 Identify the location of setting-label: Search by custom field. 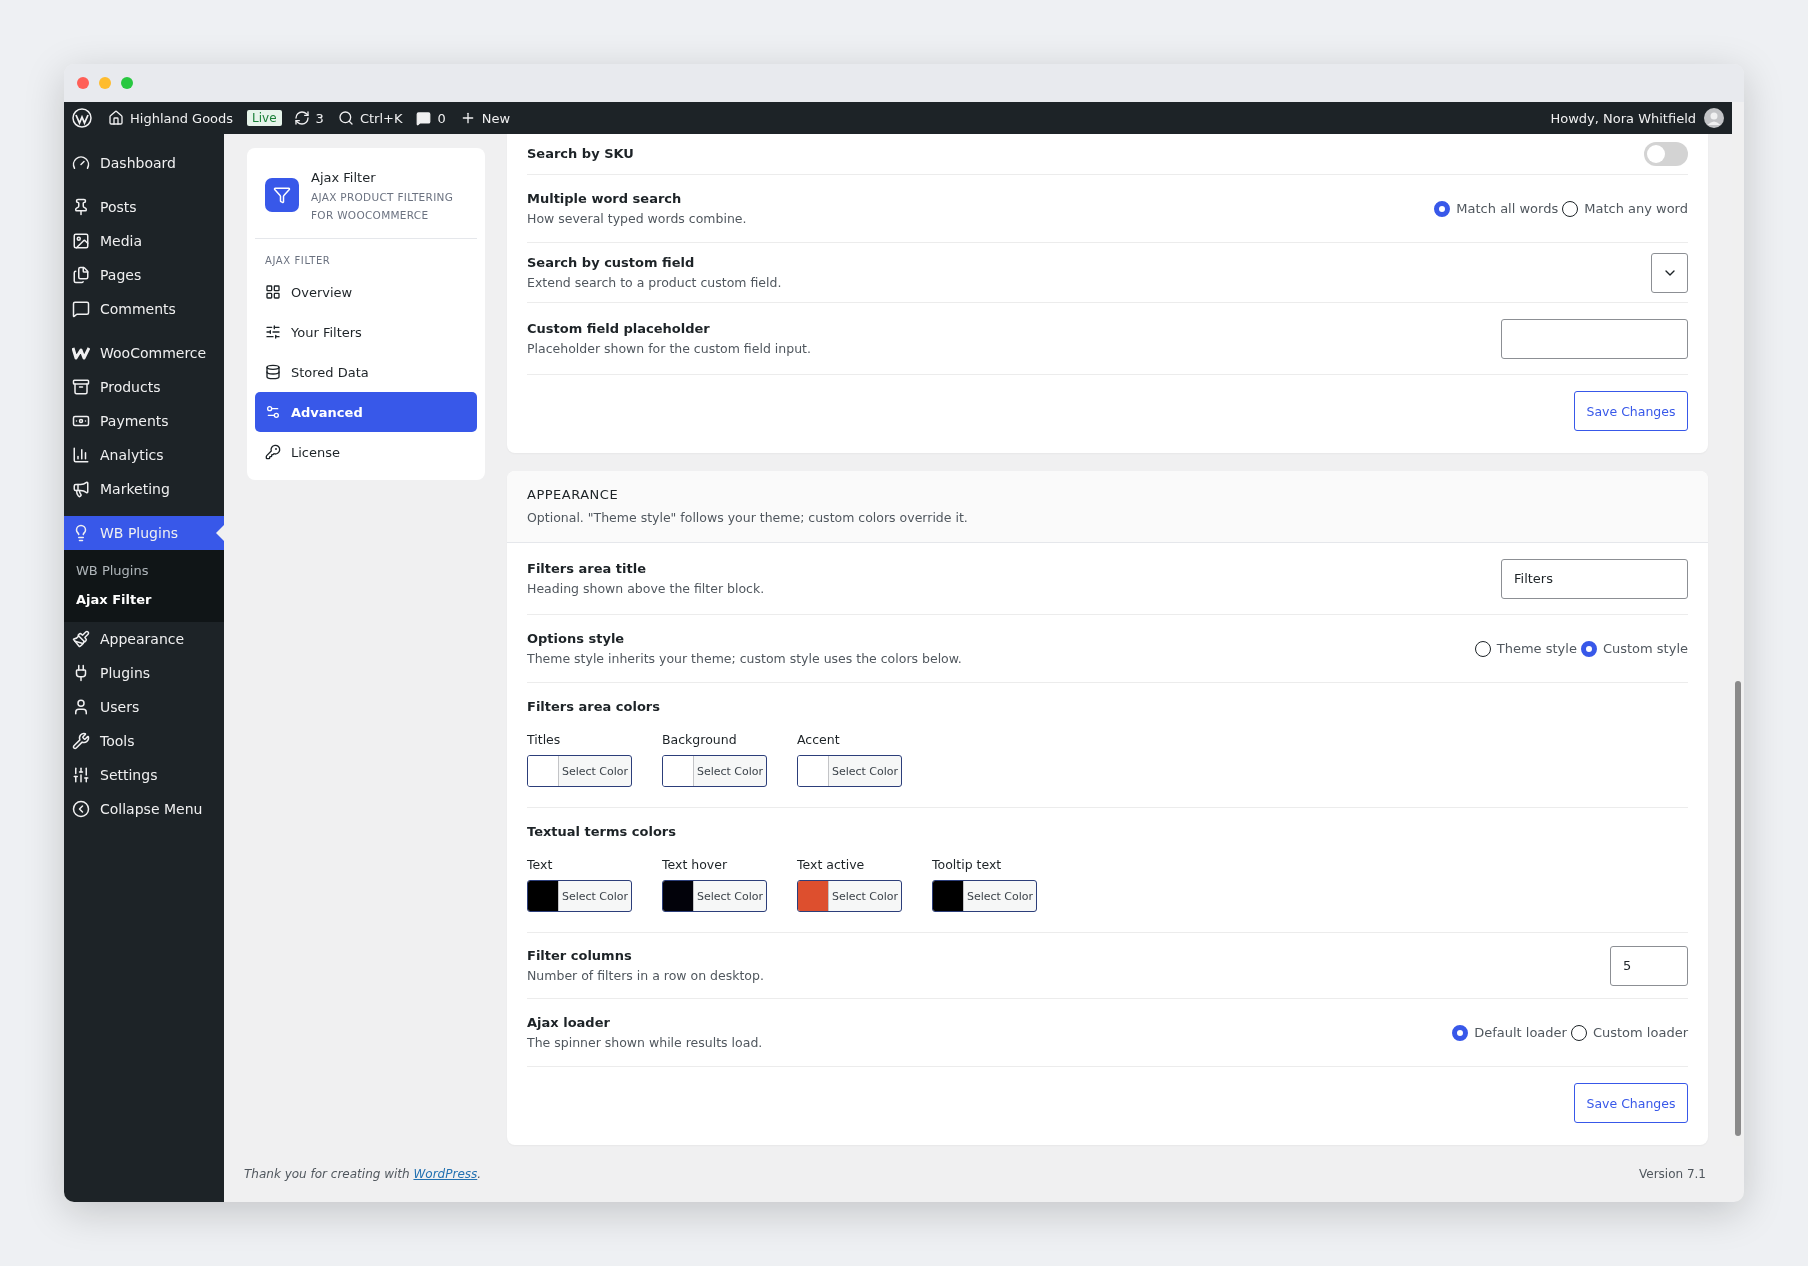
(611, 262).